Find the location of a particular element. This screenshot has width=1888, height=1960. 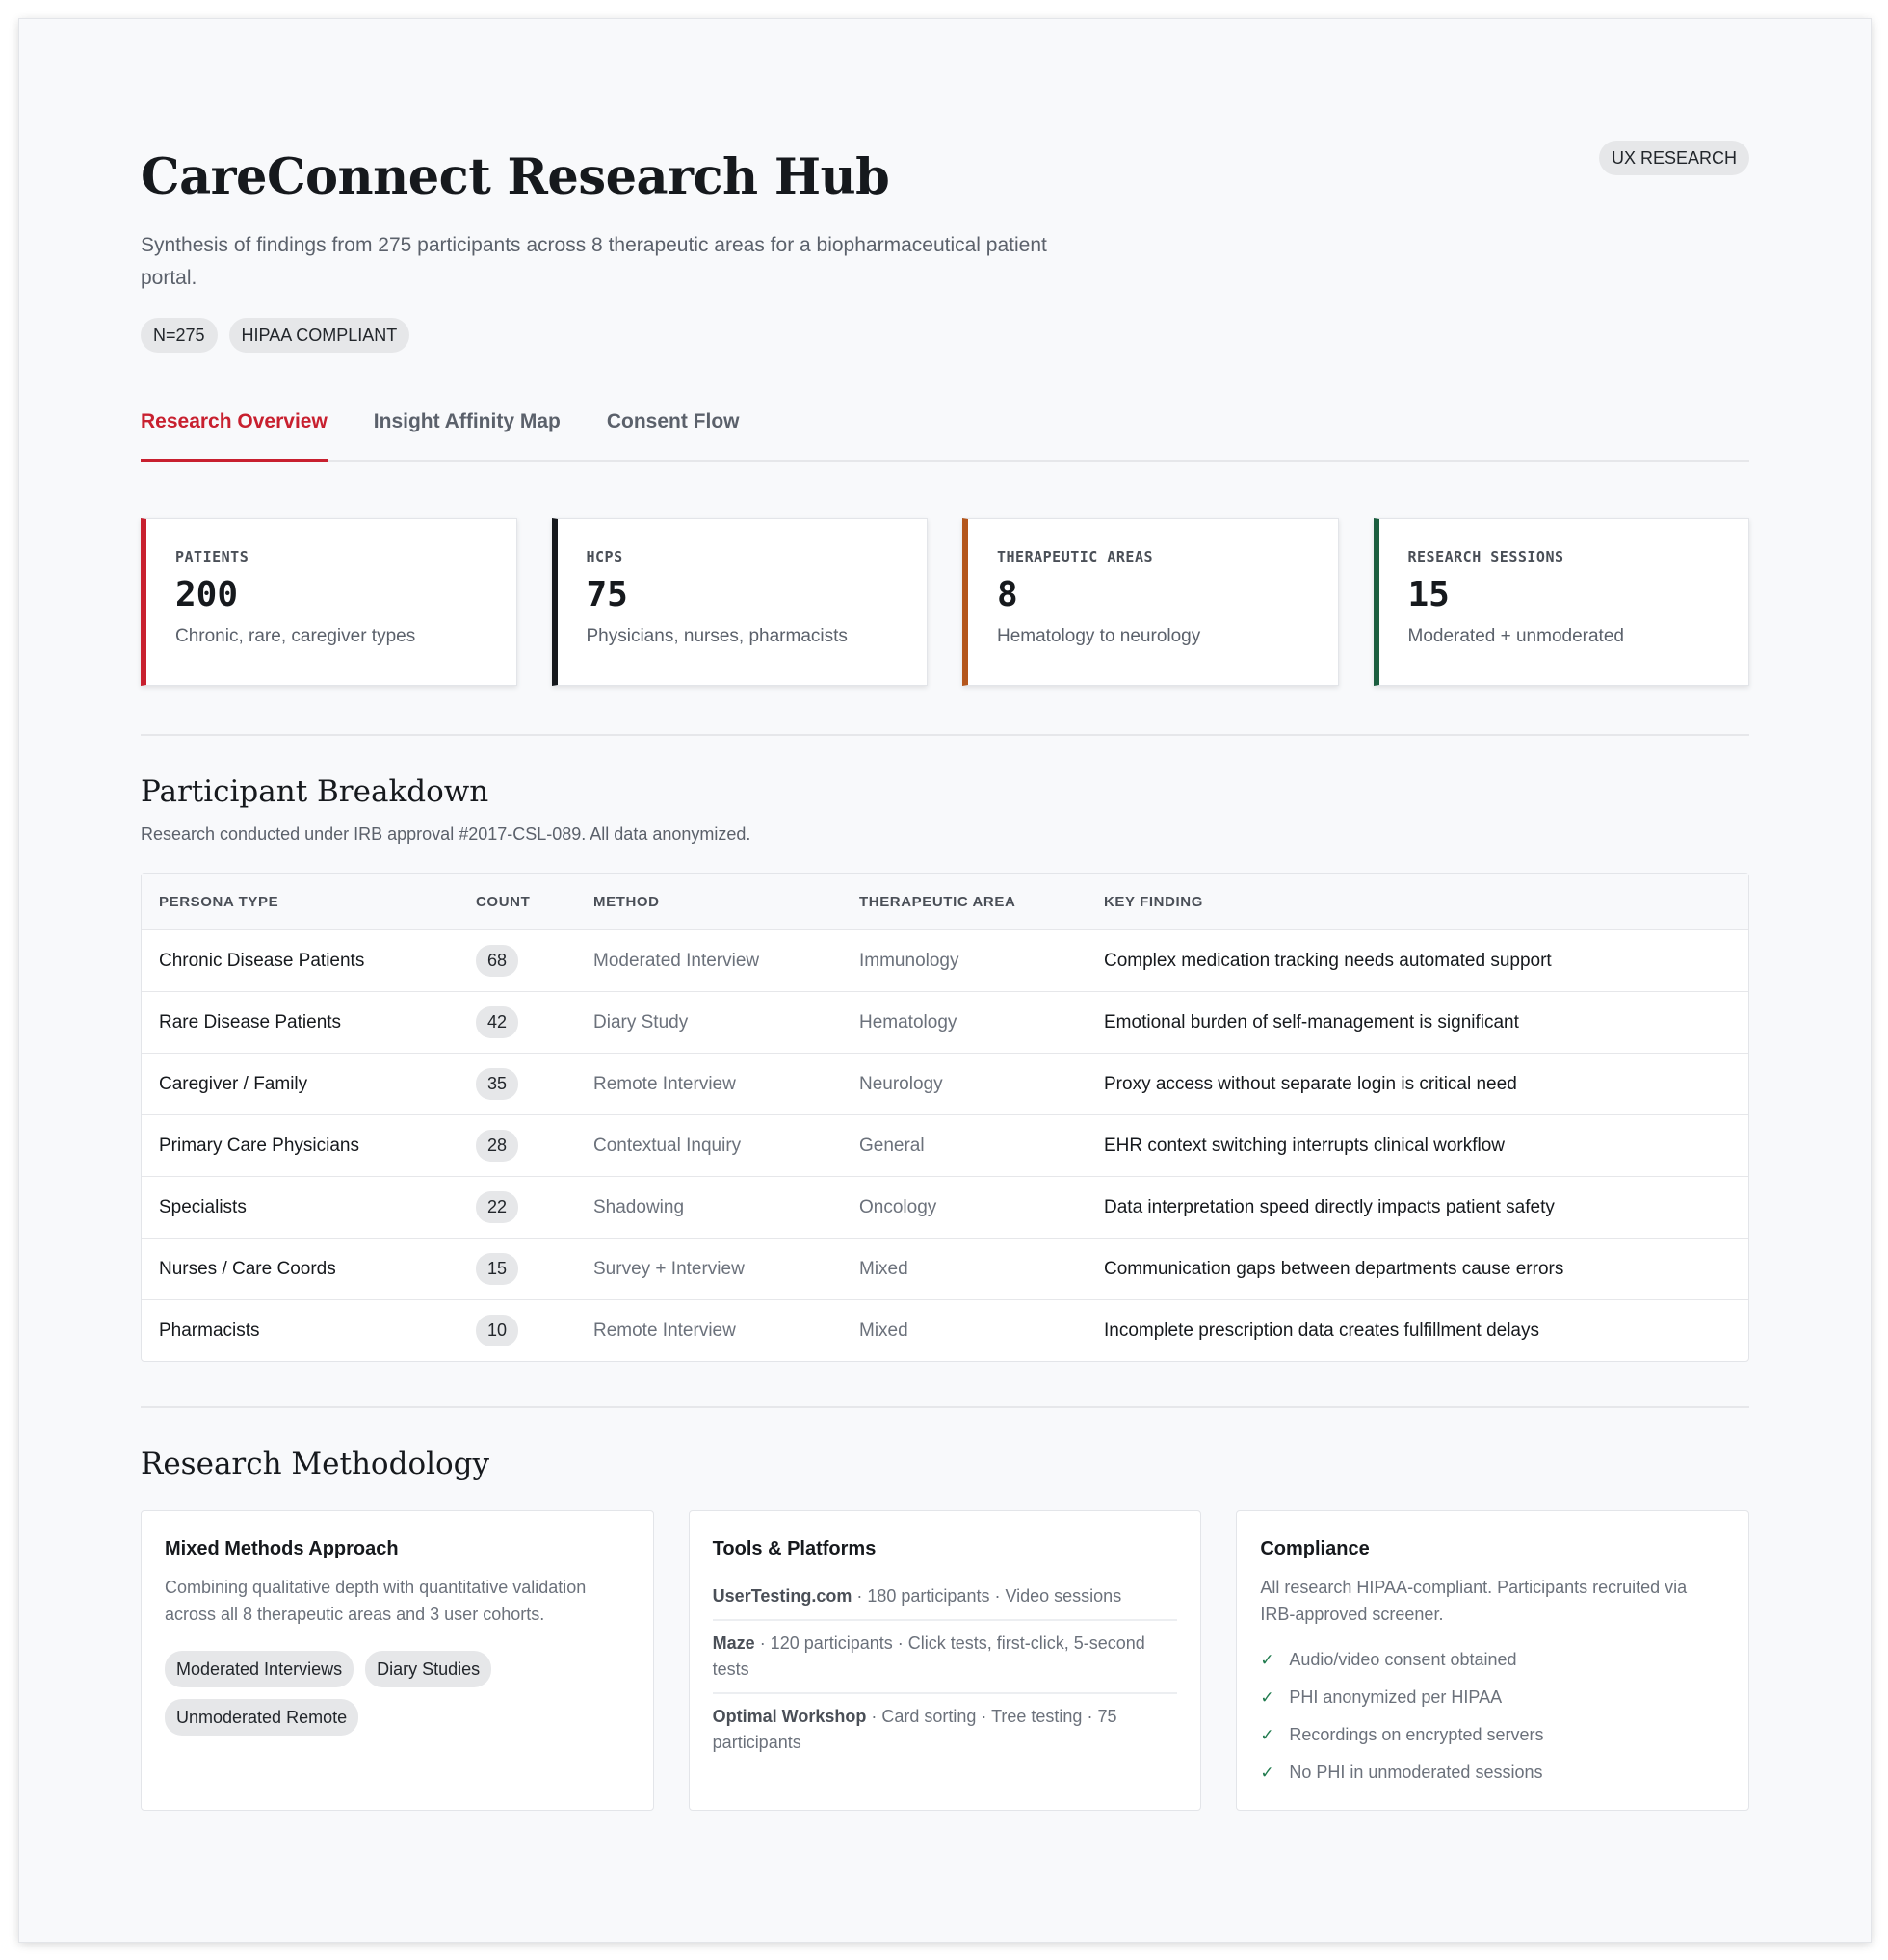

cell-count: 42 is located at coordinates (517, 1022).